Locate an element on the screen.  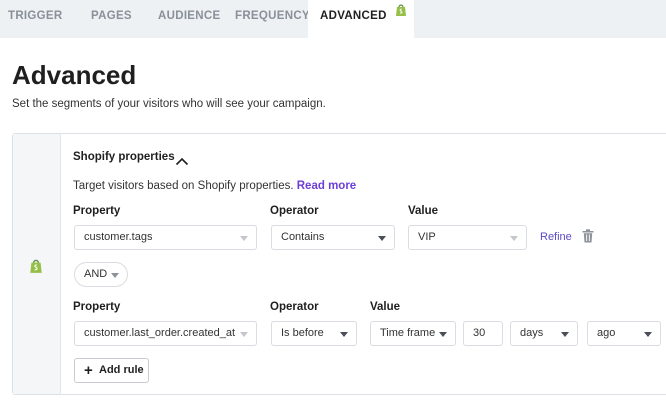
read-more-link: Read more is located at coordinates (326, 186).